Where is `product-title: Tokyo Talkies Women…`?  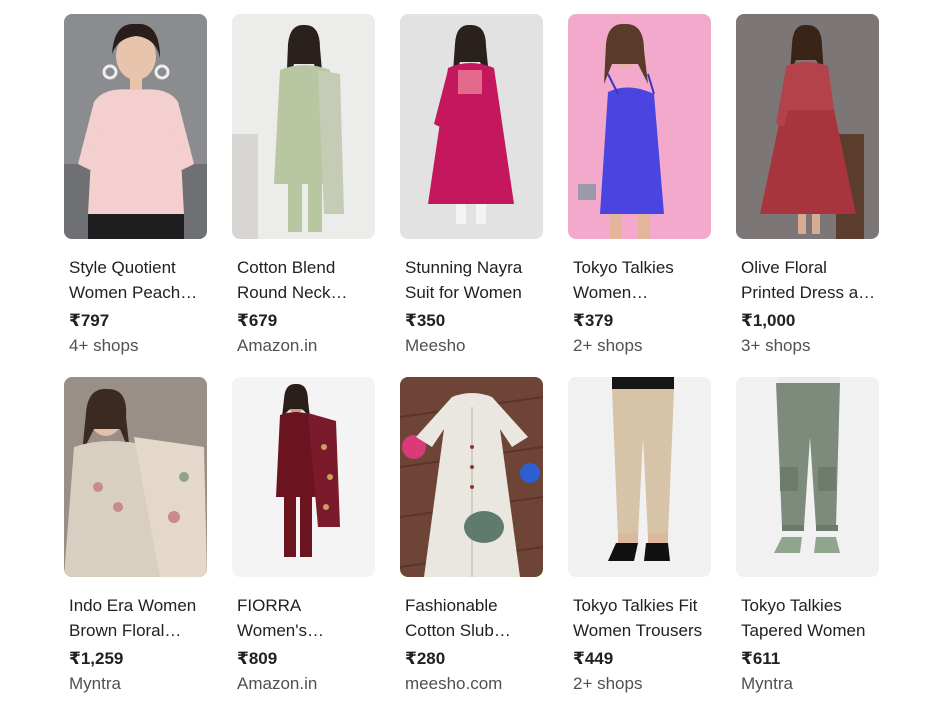
product-title: Tokyo Talkies Women… is located at coordinates (623, 280).